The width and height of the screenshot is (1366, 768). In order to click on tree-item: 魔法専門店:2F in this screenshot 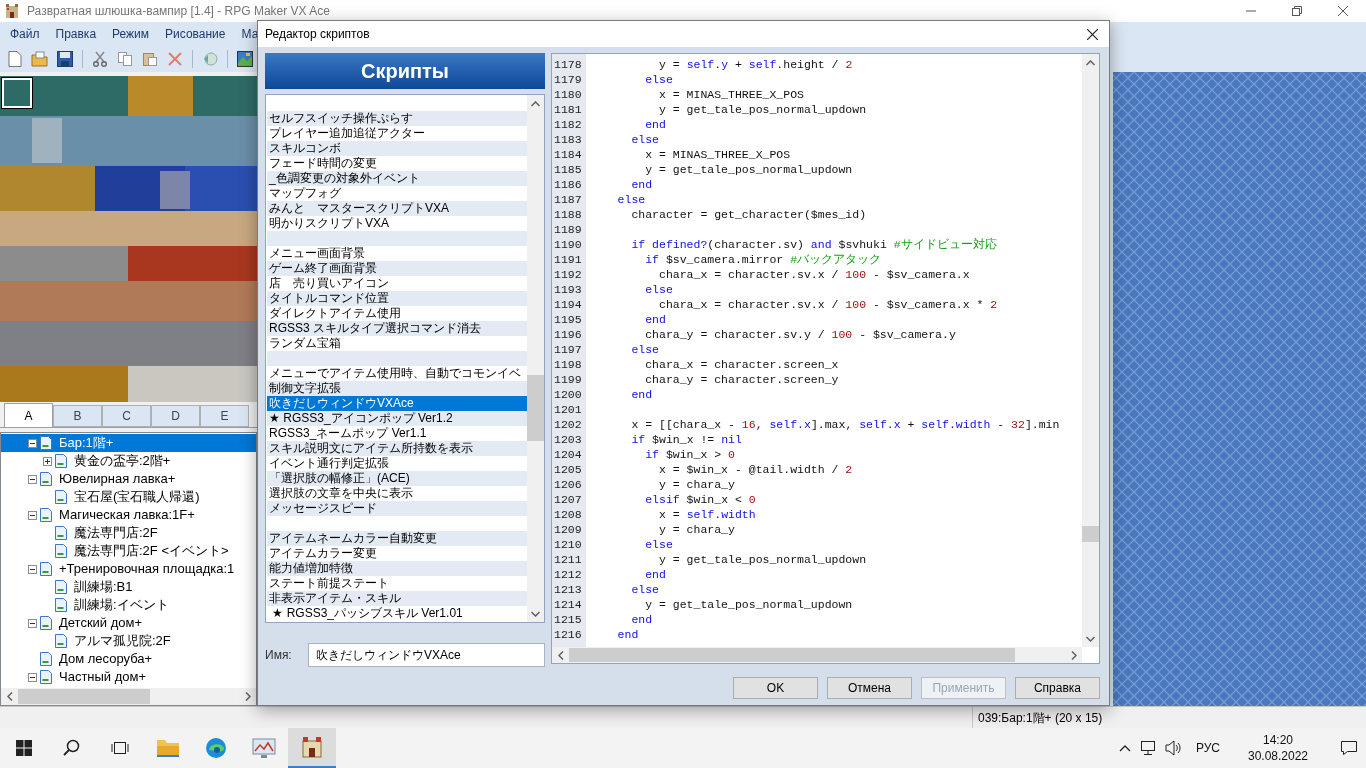, I will do `click(116, 533)`.